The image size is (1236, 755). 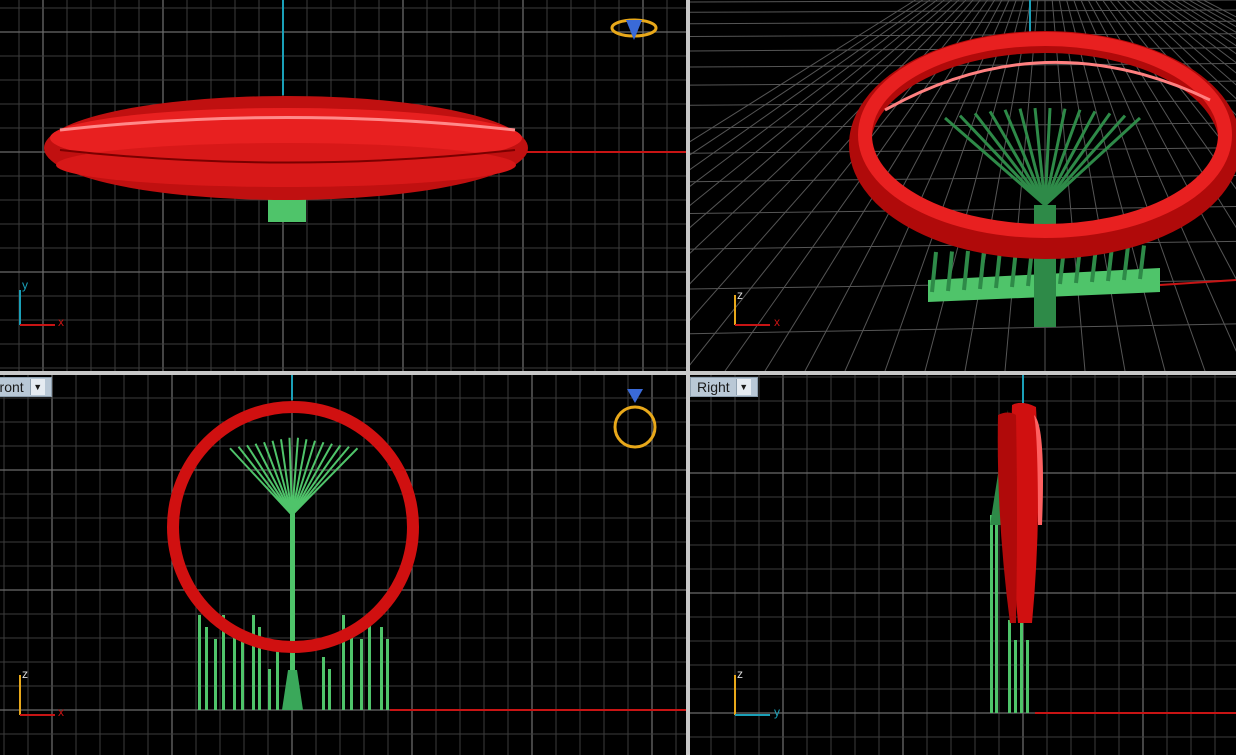 What do you see at coordinates (26, 387) in the screenshot?
I see `viewport-label-front: Front ▼` at bounding box center [26, 387].